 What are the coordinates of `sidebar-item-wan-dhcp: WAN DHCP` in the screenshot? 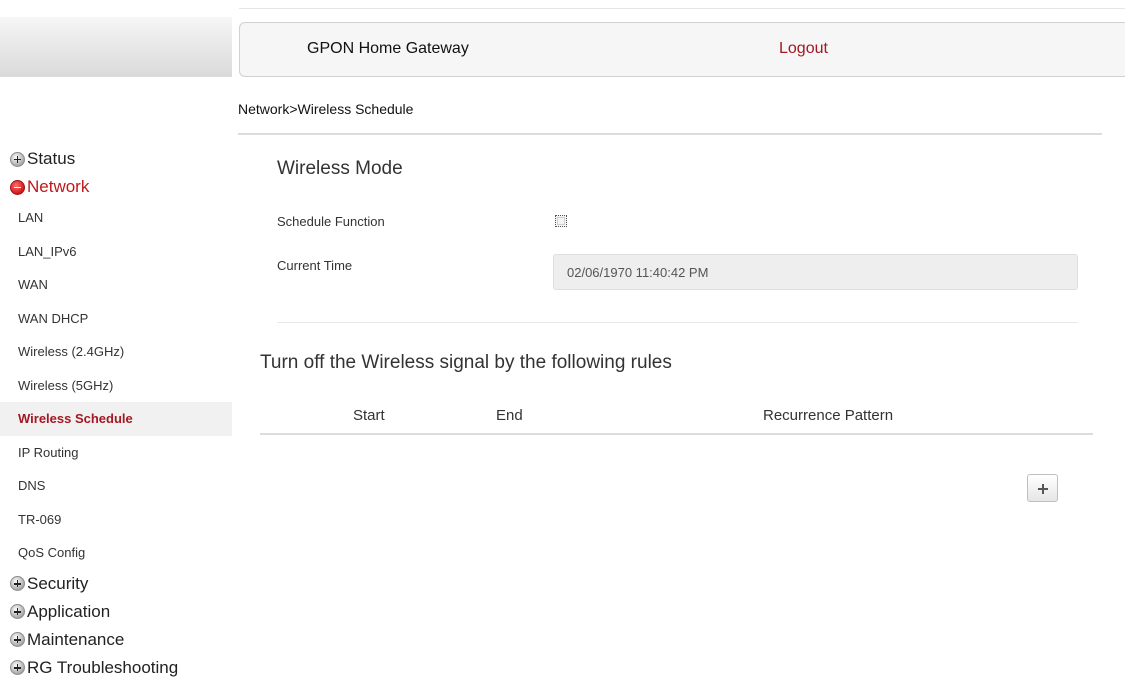 It's located at (116, 319).